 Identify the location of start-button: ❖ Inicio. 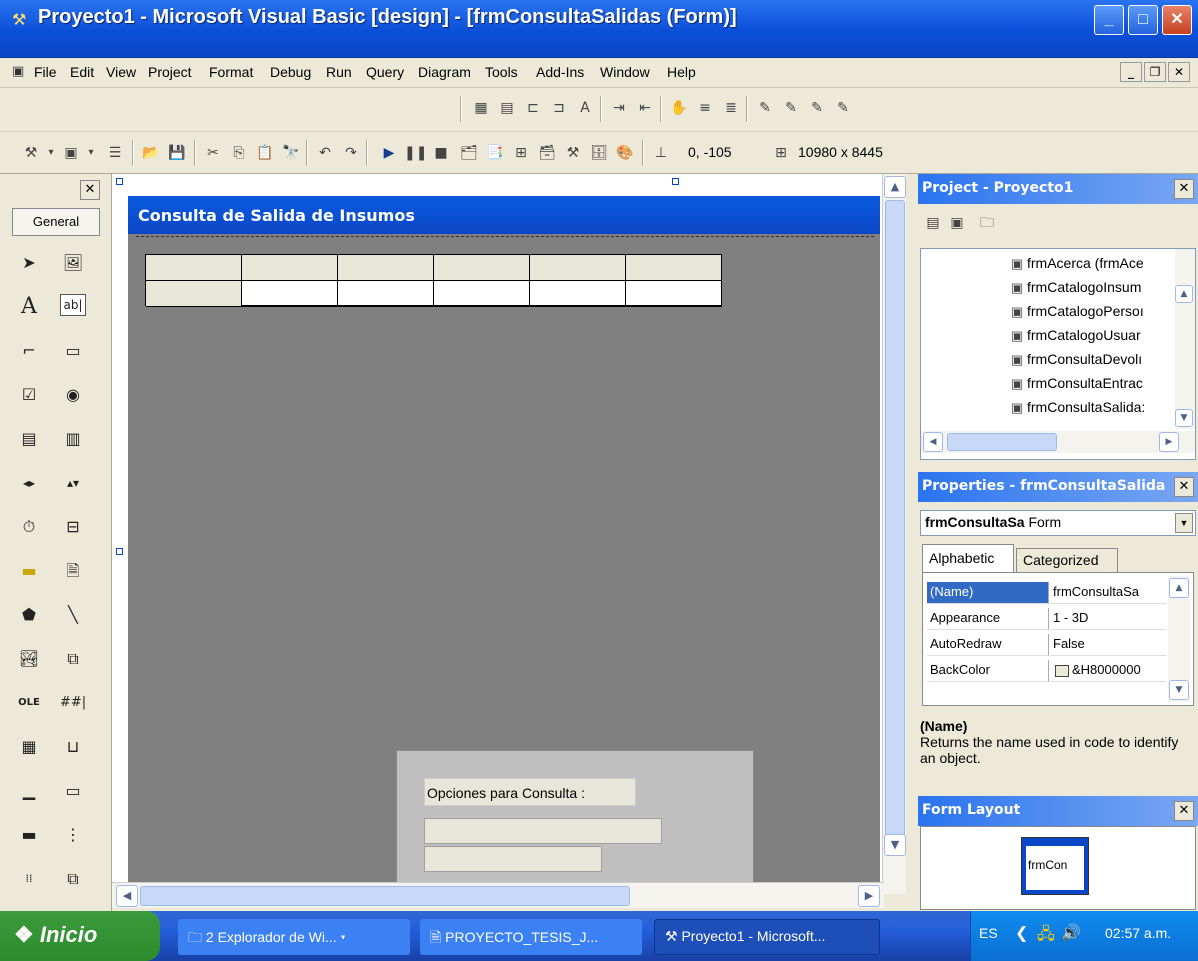
(80, 936).